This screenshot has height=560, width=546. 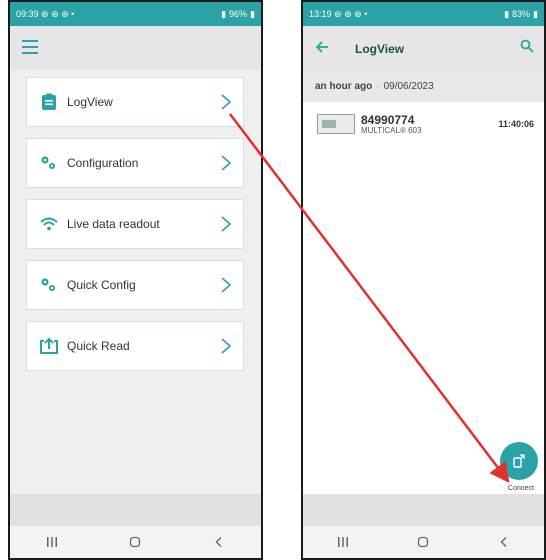 What do you see at coordinates (380, 49) in the screenshot?
I see `page-title: LogView` at bounding box center [380, 49].